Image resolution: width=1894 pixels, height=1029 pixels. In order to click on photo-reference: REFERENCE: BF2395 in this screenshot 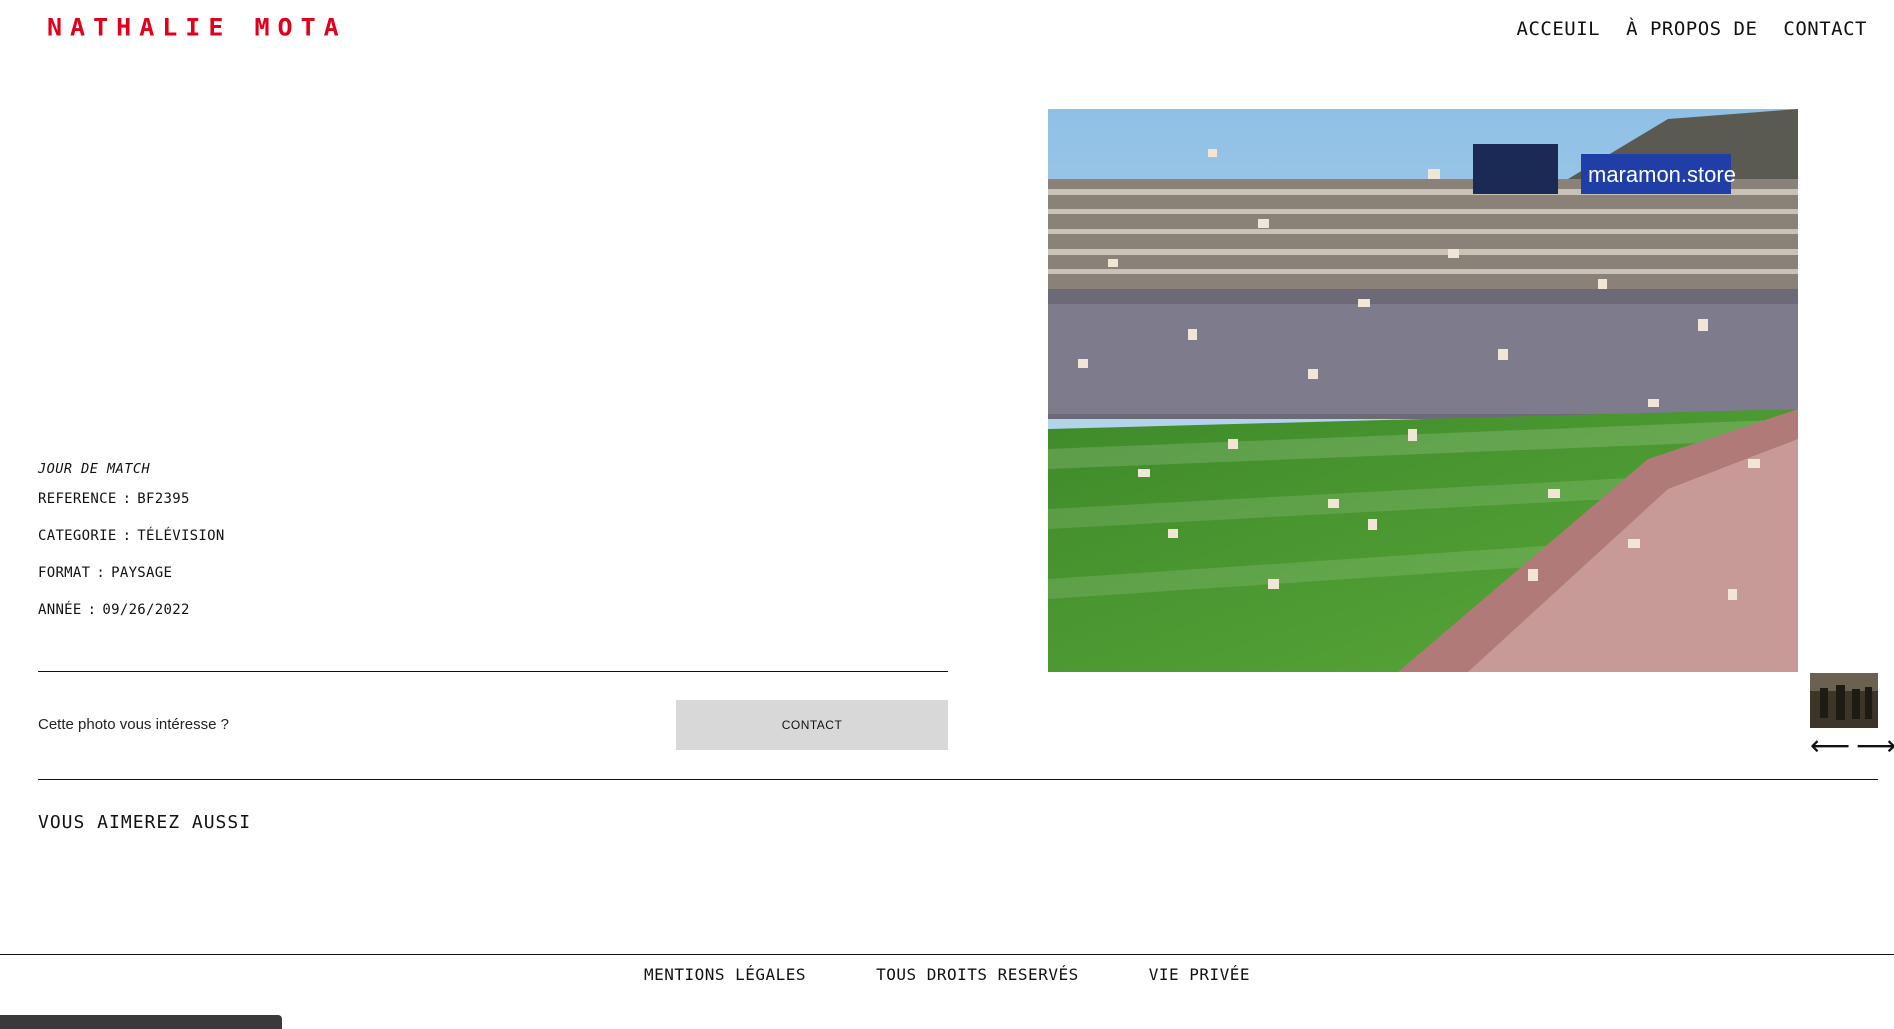, I will do `click(114, 499)`.